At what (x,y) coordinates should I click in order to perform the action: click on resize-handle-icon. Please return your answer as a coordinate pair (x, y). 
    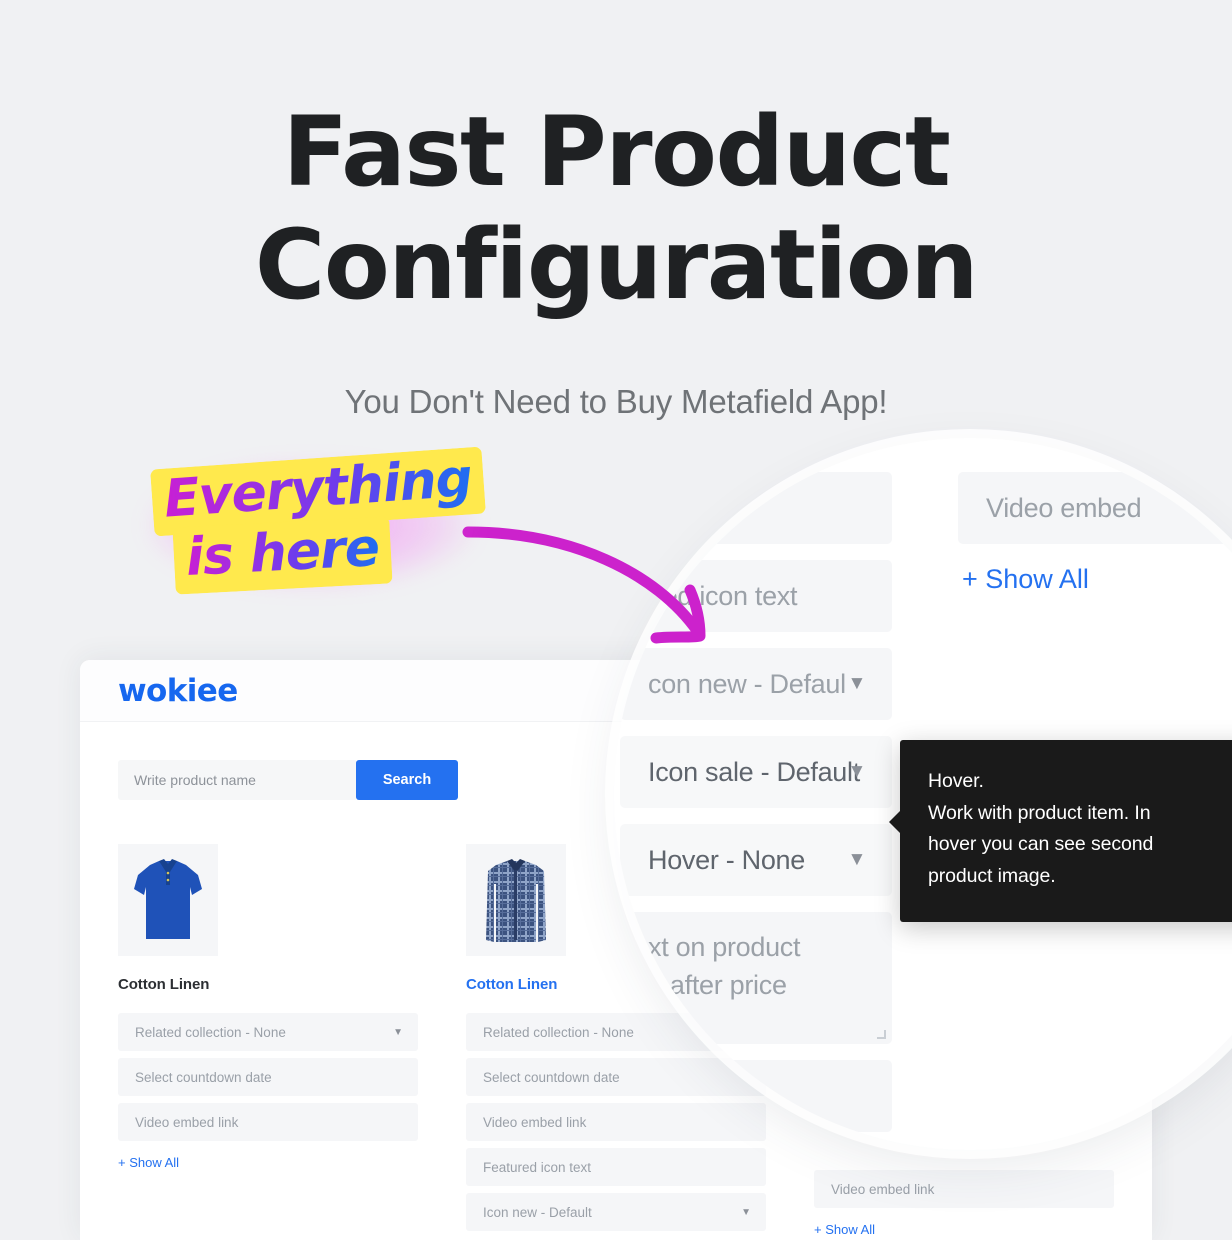
    Looking at the image, I should click on (881, 1034).